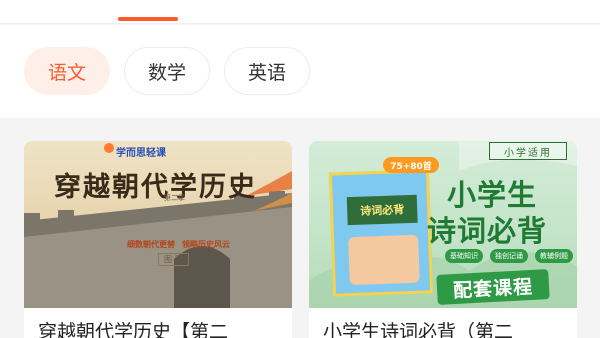 This screenshot has height=338, width=600. What do you see at coordinates (487, 231) in the screenshot?
I see `cover-headline-2: 诗词必背` at bounding box center [487, 231].